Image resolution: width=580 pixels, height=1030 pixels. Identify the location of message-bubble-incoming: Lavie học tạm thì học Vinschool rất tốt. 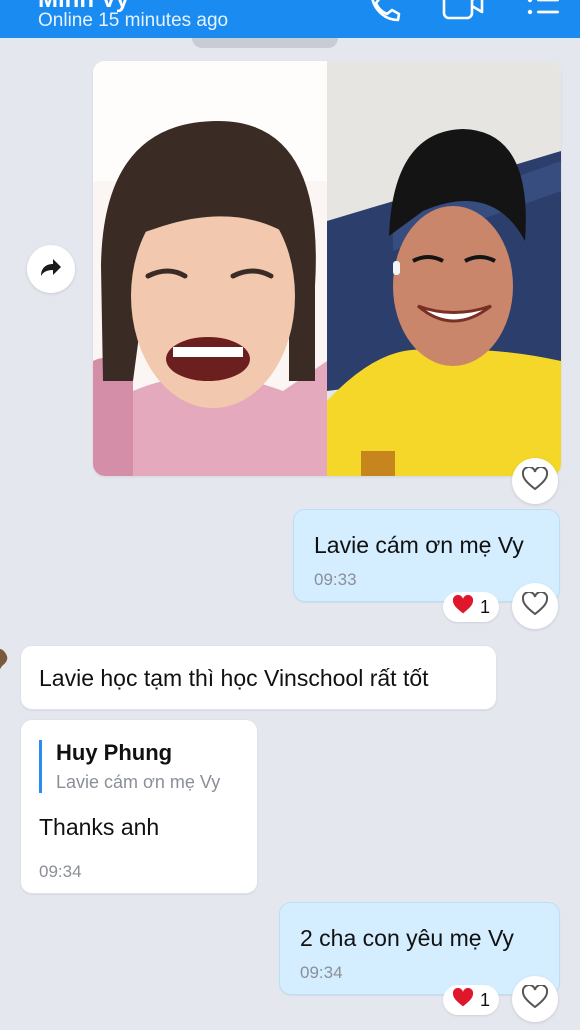
(258, 677).